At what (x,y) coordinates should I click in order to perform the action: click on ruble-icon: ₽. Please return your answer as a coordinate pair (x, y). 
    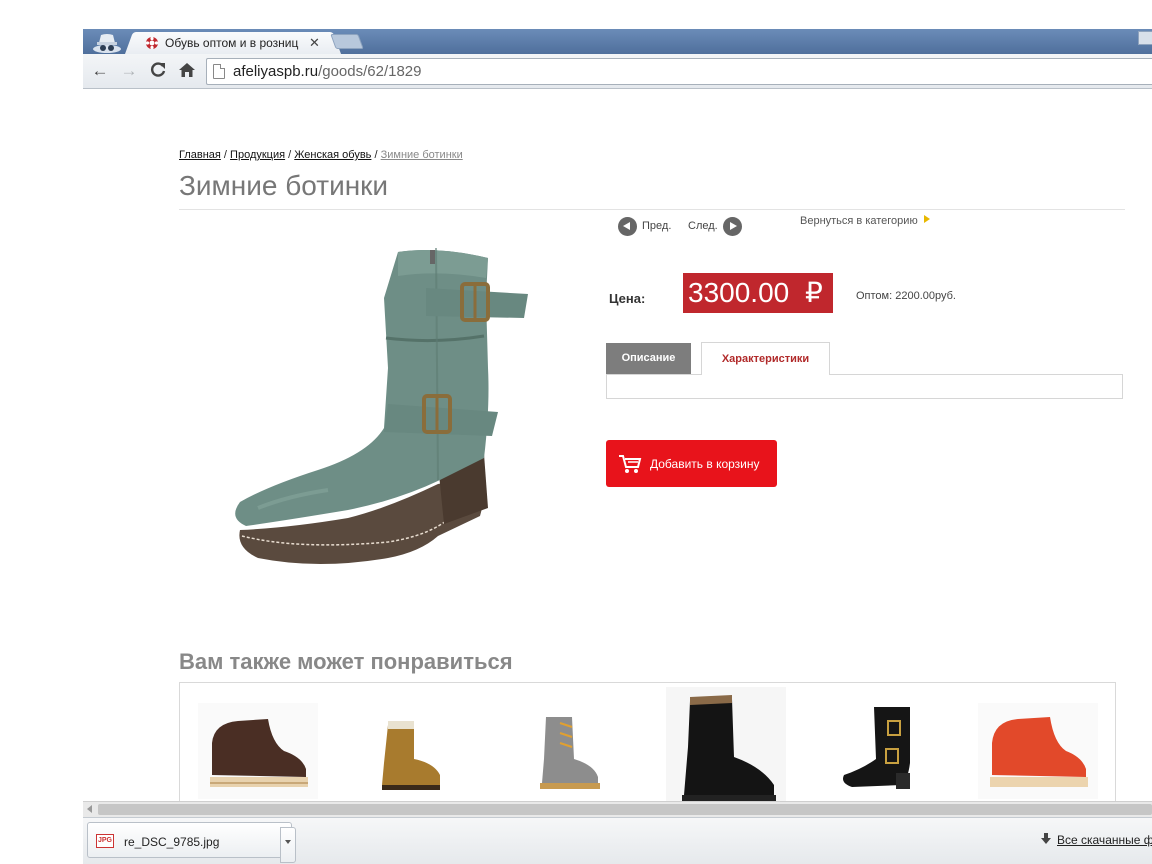
    Looking at the image, I should click on (814, 292).